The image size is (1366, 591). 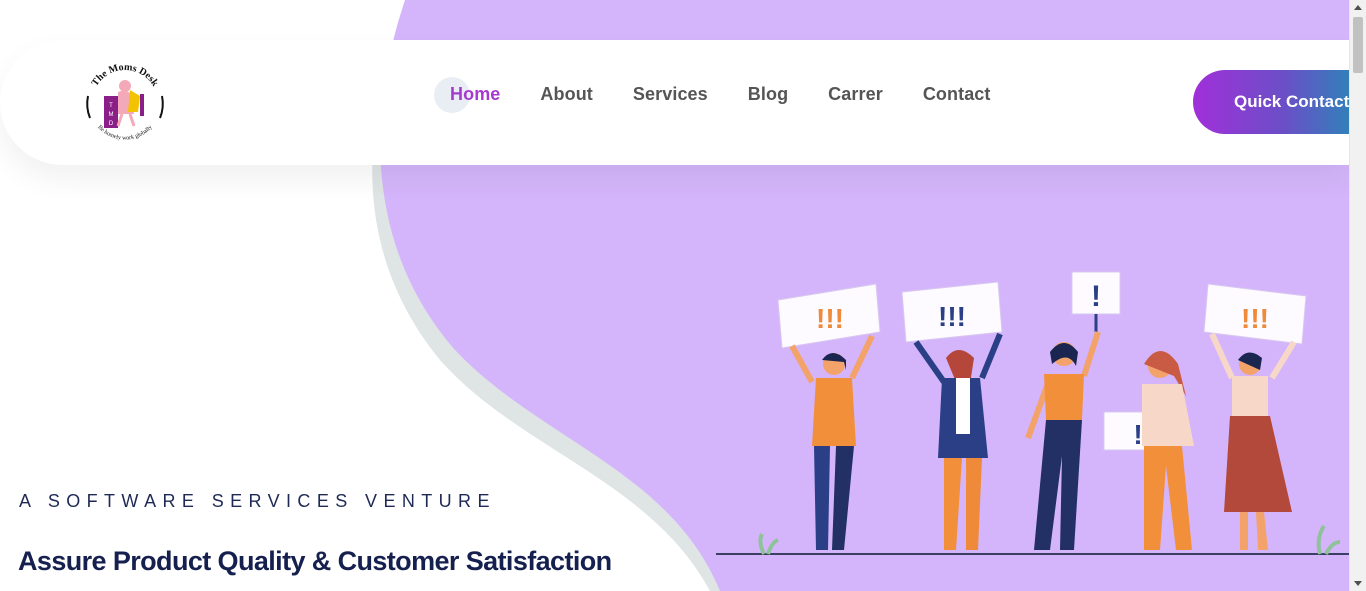 I want to click on woman-5-figure: !!!, so click(x=1255, y=416).